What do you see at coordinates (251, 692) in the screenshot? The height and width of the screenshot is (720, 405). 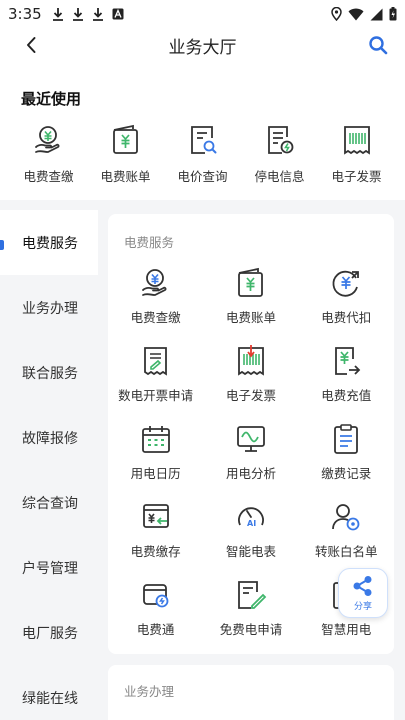 I see `service-card-business: 业务办理` at bounding box center [251, 692].